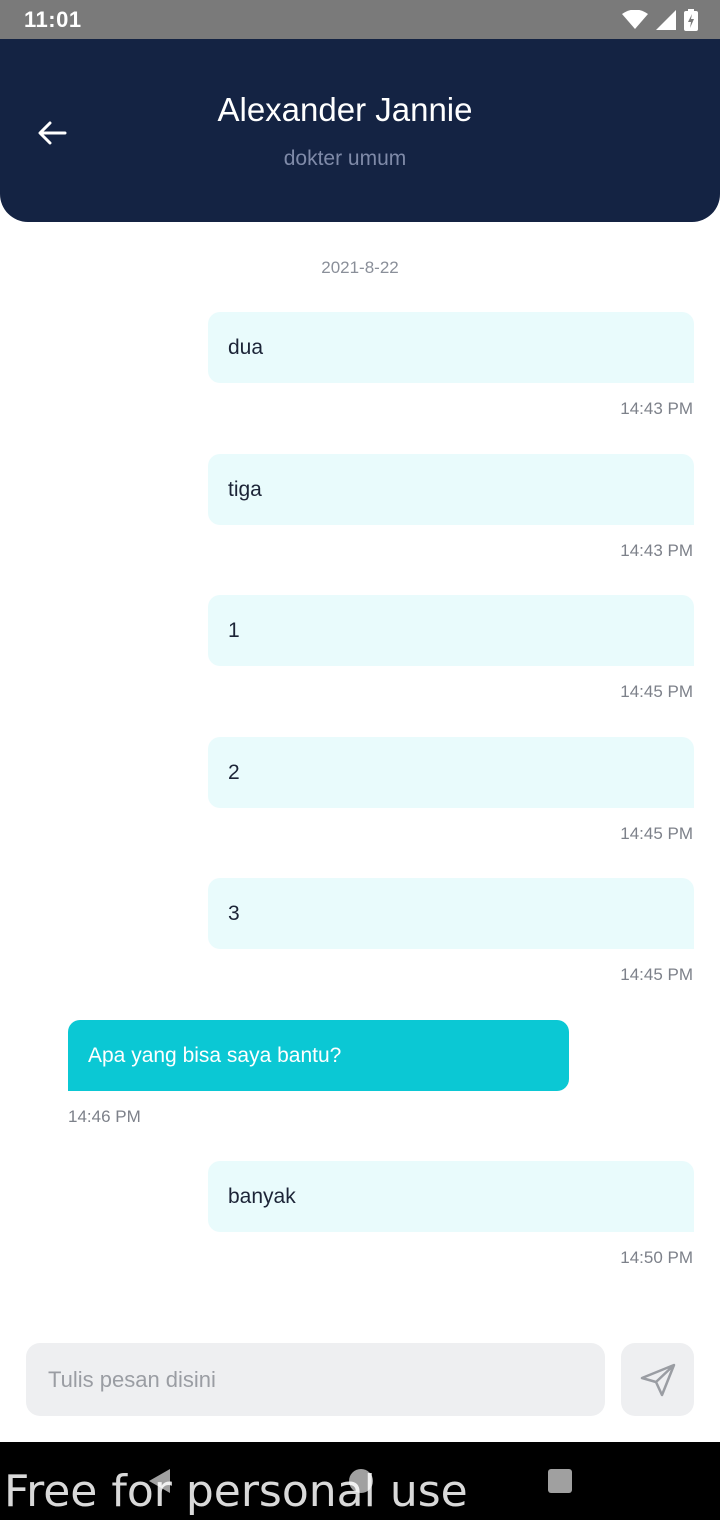 The image size is (720, 1520). I want to click on send-button, so click(657, 1379).